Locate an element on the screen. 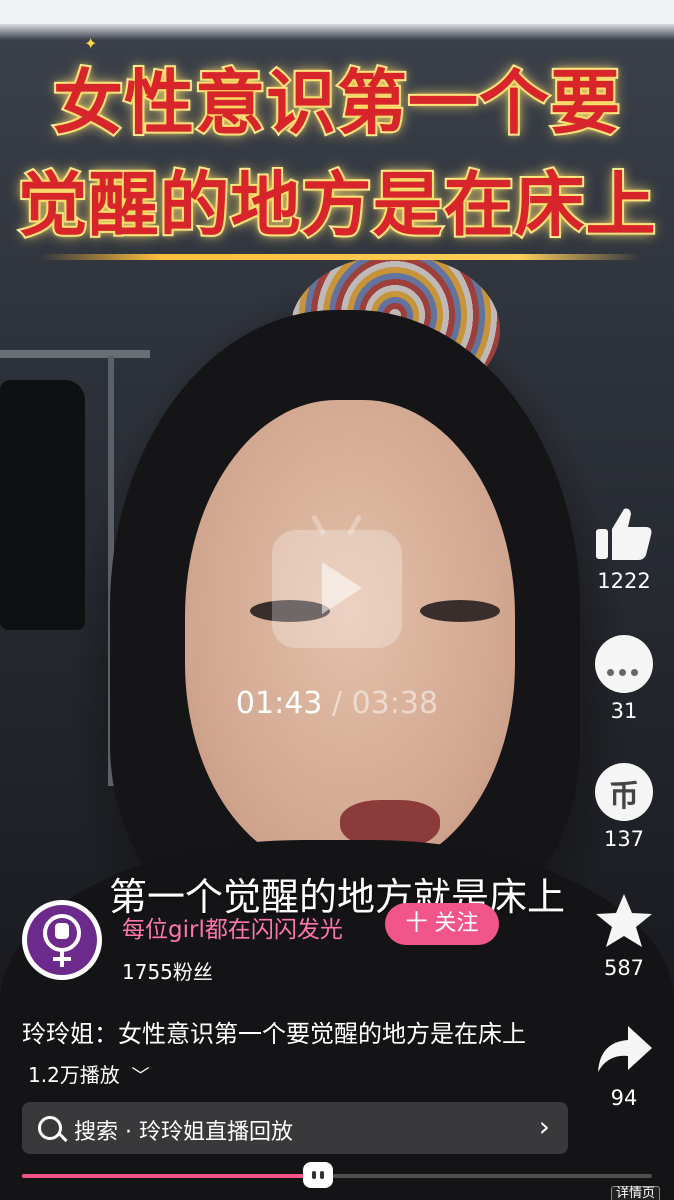 The height and width of the screenshot is (1200, 674). share-arrow-icon is located at coordinates (625, 1049).